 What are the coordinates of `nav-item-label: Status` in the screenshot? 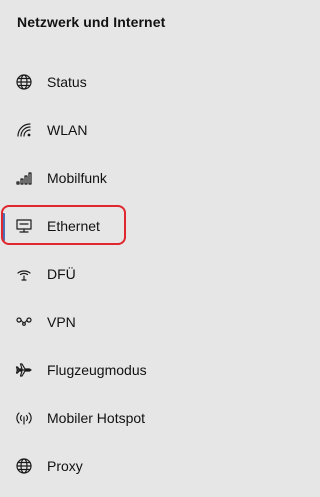 It's located at (67, 82).